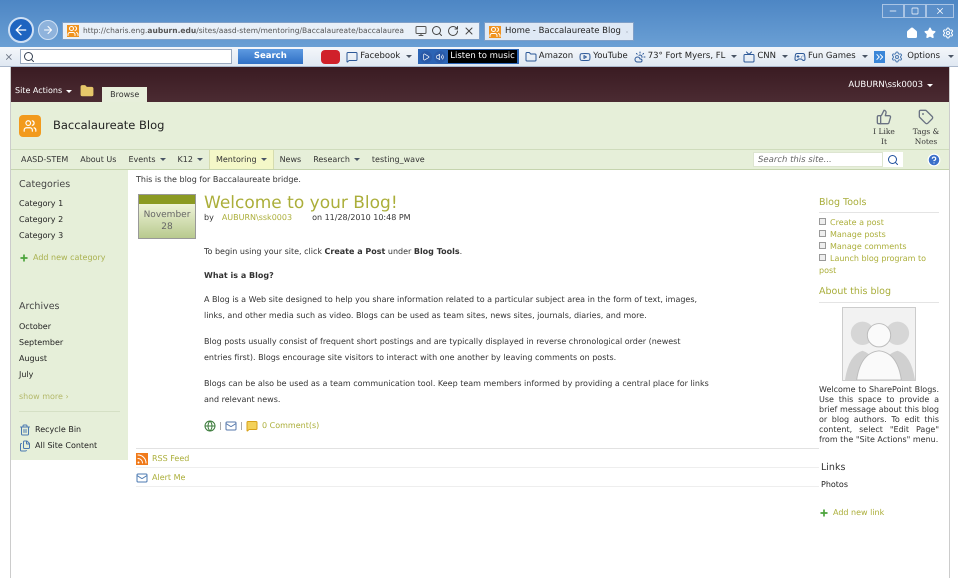 The image size is (958, 578). Describe the element at coordinates (453, 31) in the screenshot. I see `refresh-icon` at that location.